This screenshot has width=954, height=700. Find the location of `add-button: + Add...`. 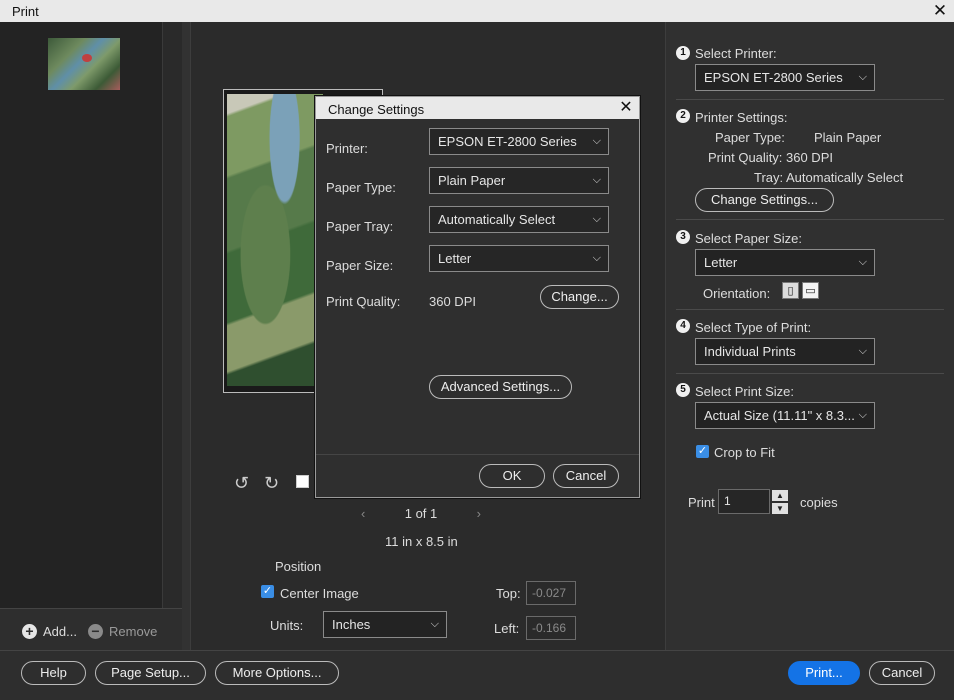

add-button: + Add... is located at coordinates (49, 631).